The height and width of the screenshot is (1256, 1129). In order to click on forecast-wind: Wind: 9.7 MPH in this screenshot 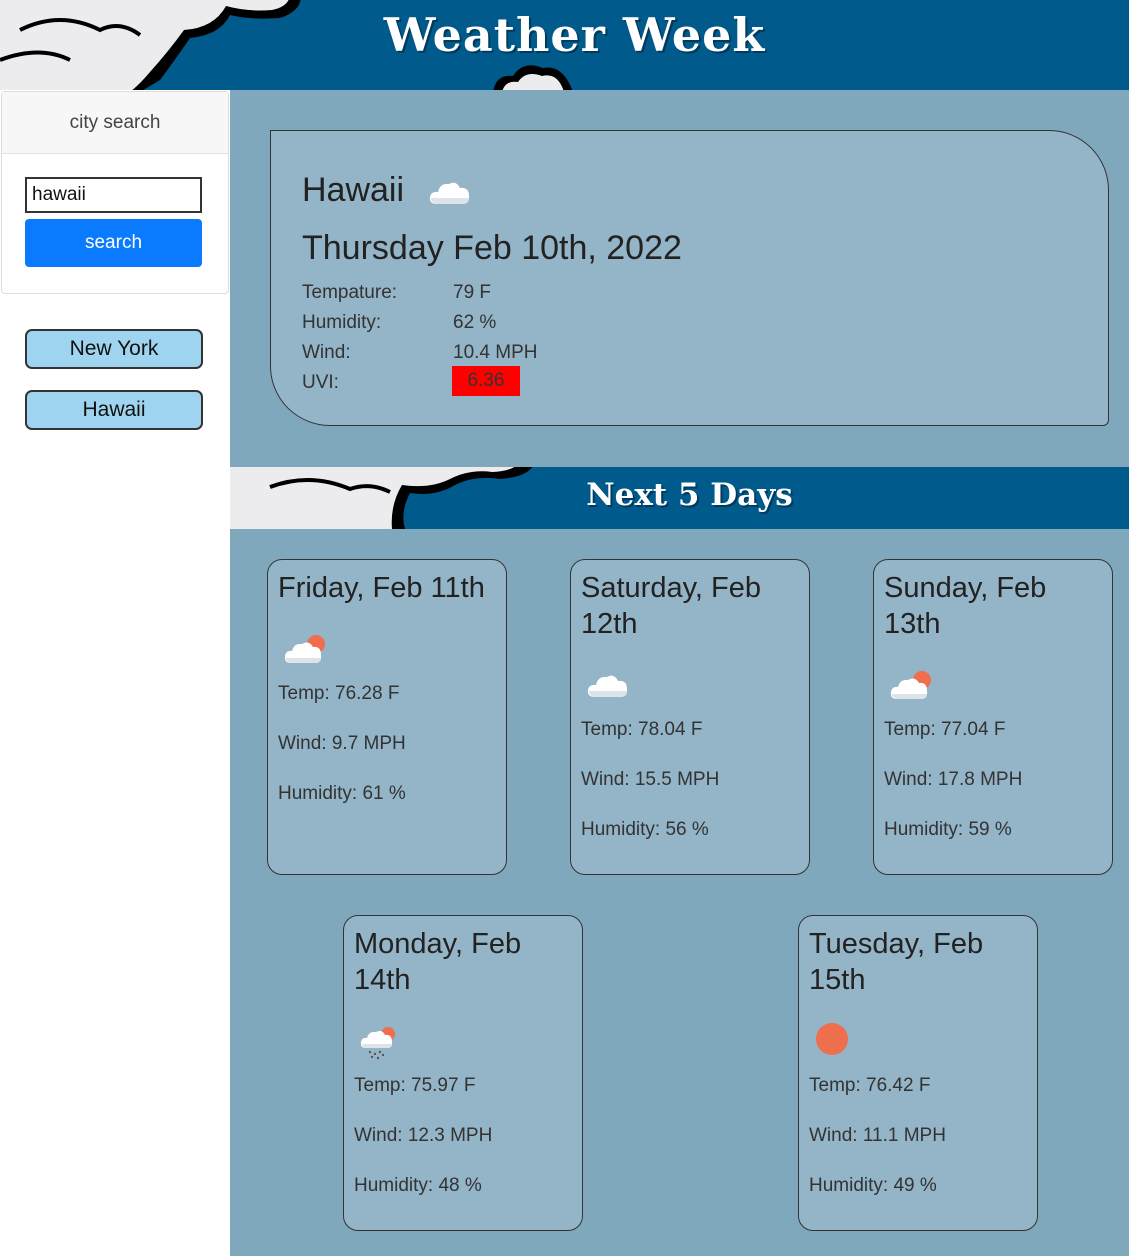, I will do `click(342, 743)`.